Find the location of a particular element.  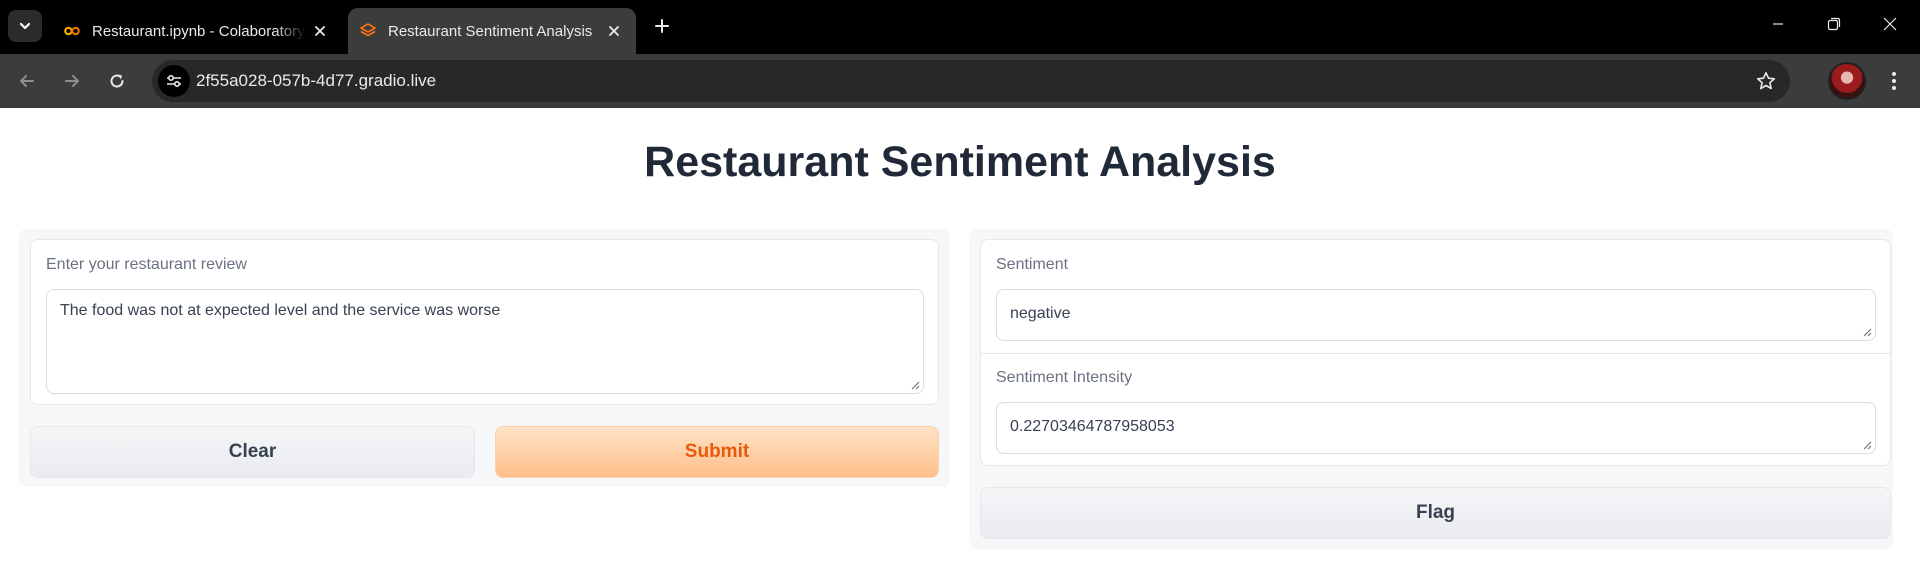

new-tab-button is located at coordinates (662, 26).